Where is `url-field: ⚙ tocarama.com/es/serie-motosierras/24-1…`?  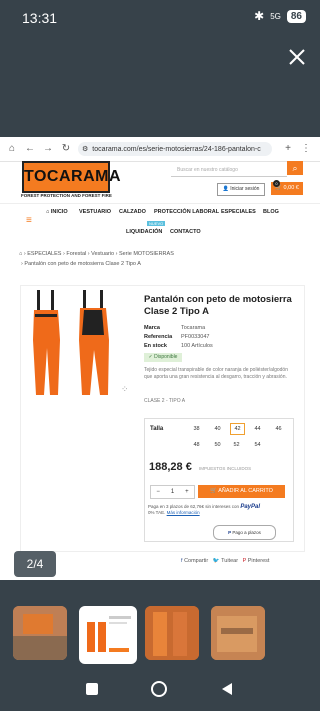 url-field: ⚙ tocarama.com/es/serie-motosierras/24-1… is located at coordinates (175, 149).